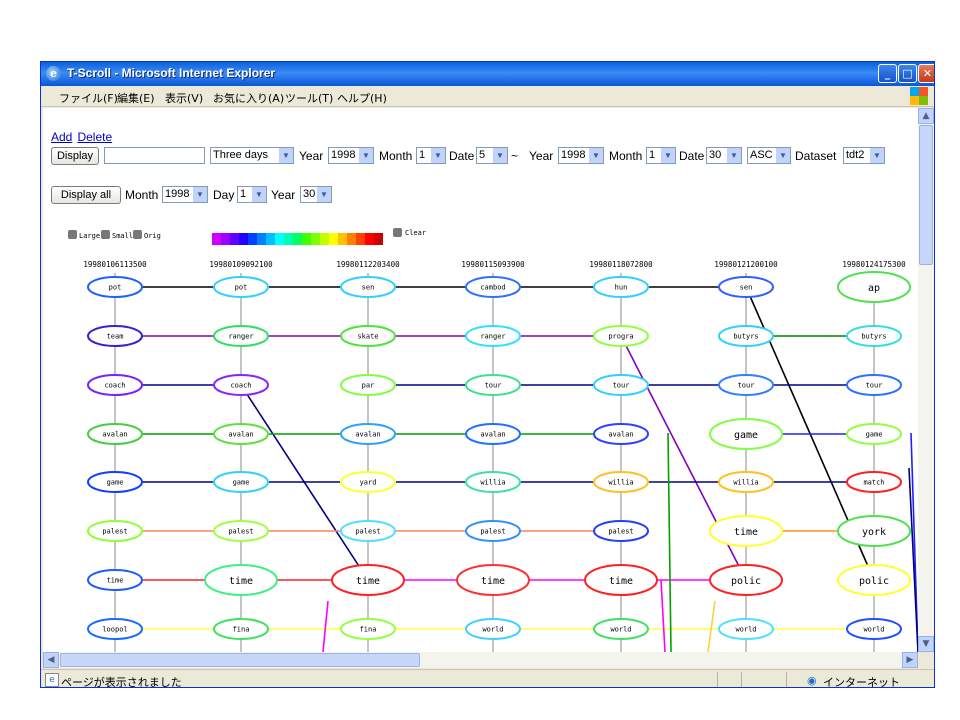 This screenshot has width=960, height=720. I want to click on topic-node: ap, so click(874, 287).